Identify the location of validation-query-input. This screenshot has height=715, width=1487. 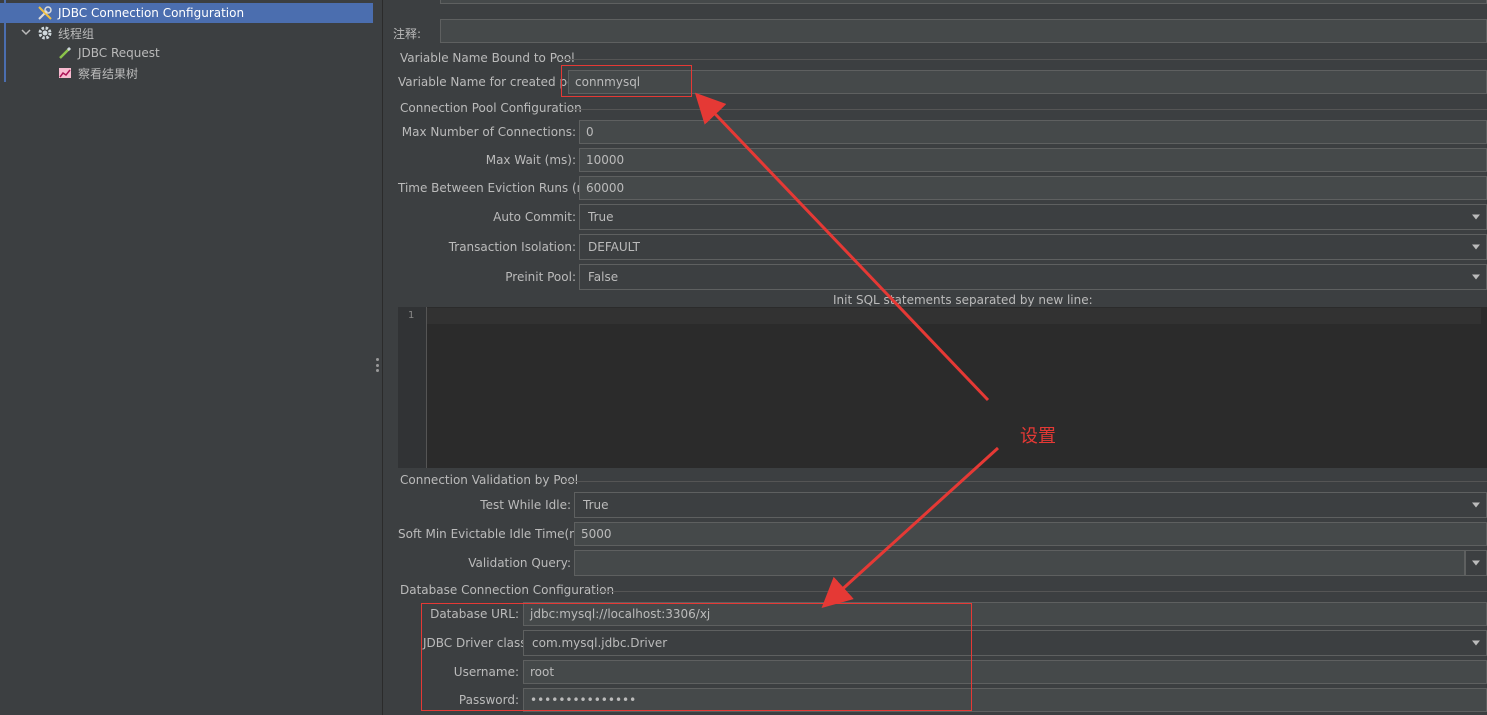
(1019, 563).